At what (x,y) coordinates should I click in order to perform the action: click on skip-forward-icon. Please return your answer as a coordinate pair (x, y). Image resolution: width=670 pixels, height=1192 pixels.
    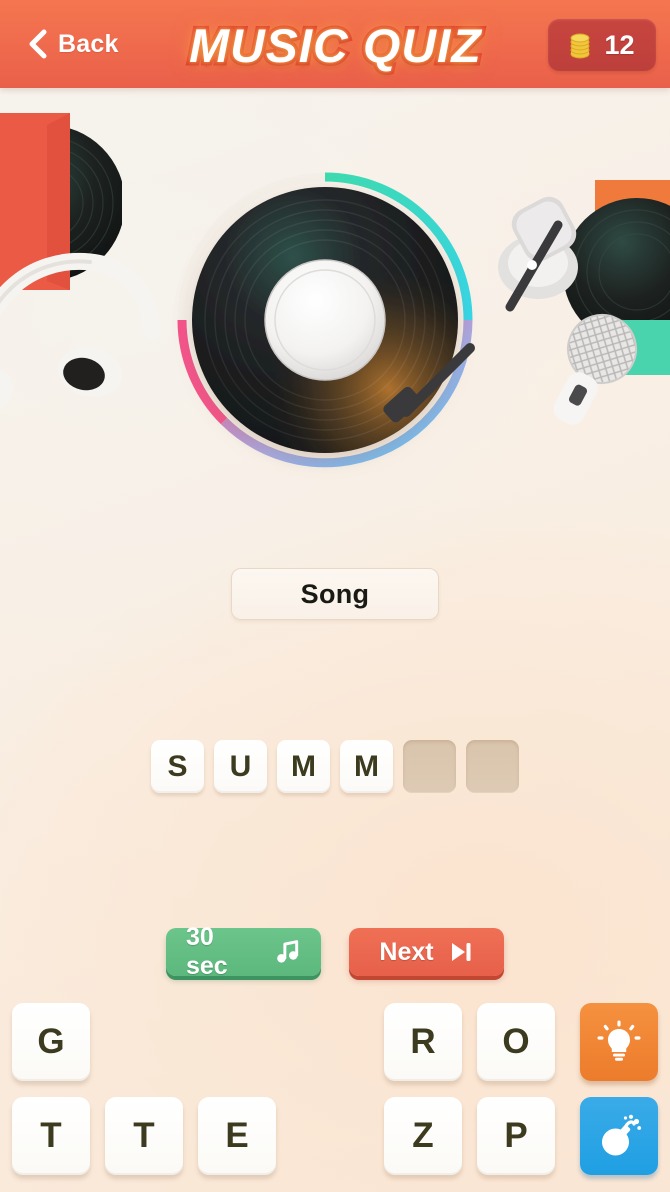
    Looking at the image, I should click on (461, 952).